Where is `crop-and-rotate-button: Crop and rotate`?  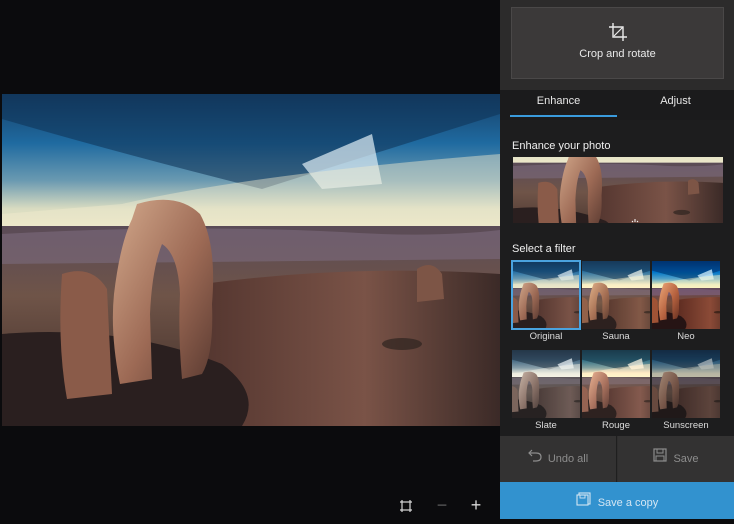
crop-and-rotate-button: Crop and rotate is located at coordinates (617, 43).